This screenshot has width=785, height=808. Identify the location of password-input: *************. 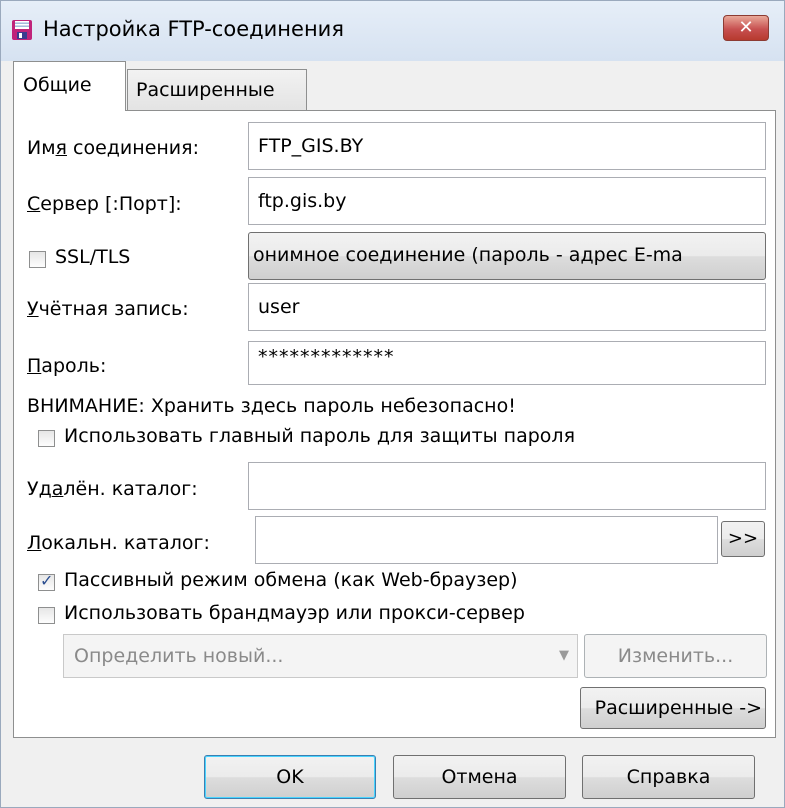
(507, 363).